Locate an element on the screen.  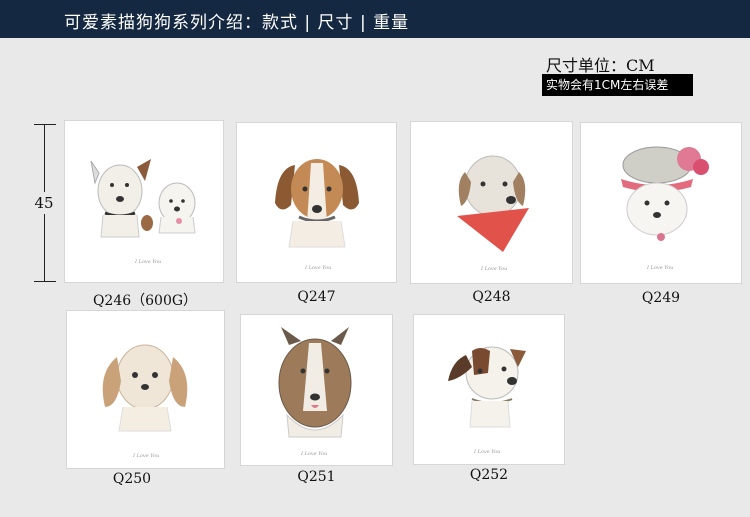
product-card-q247: I Love You is located at coordinates (316, 202).